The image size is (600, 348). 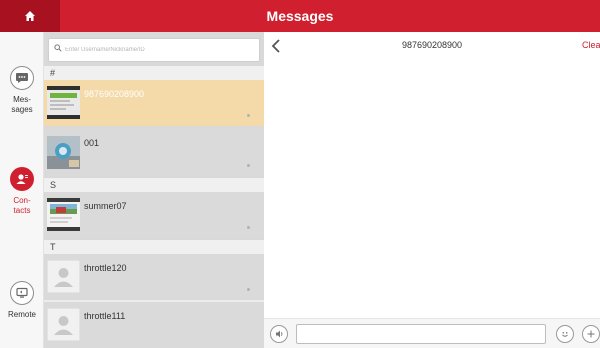 I want to click on contact-row: throttle120, so click(x=154, y=277).